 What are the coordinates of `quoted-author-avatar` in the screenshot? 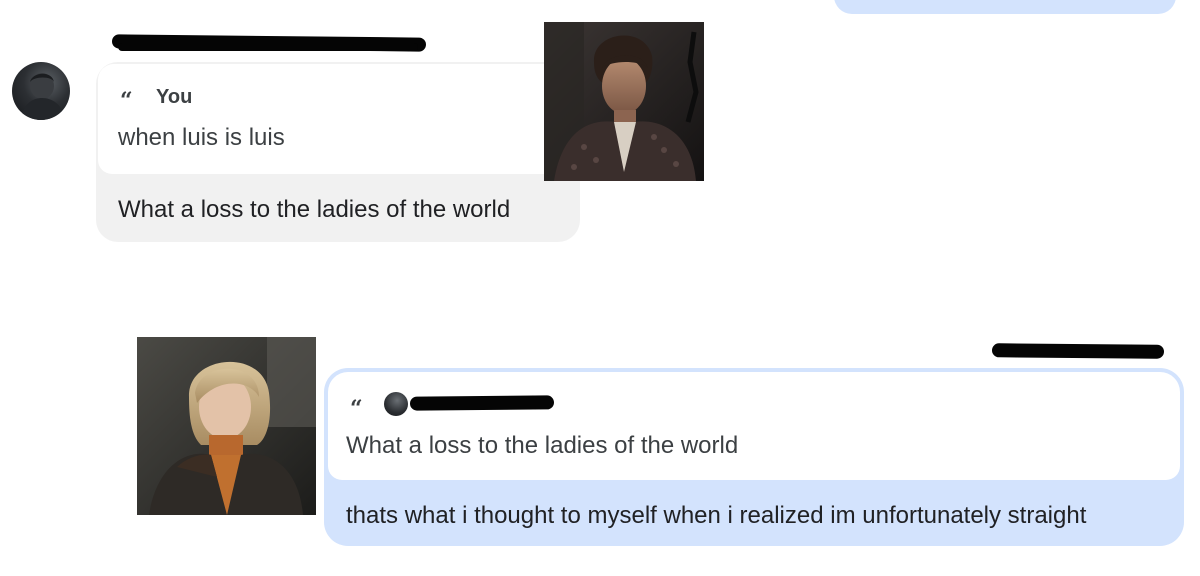 It's located at (396, 404).